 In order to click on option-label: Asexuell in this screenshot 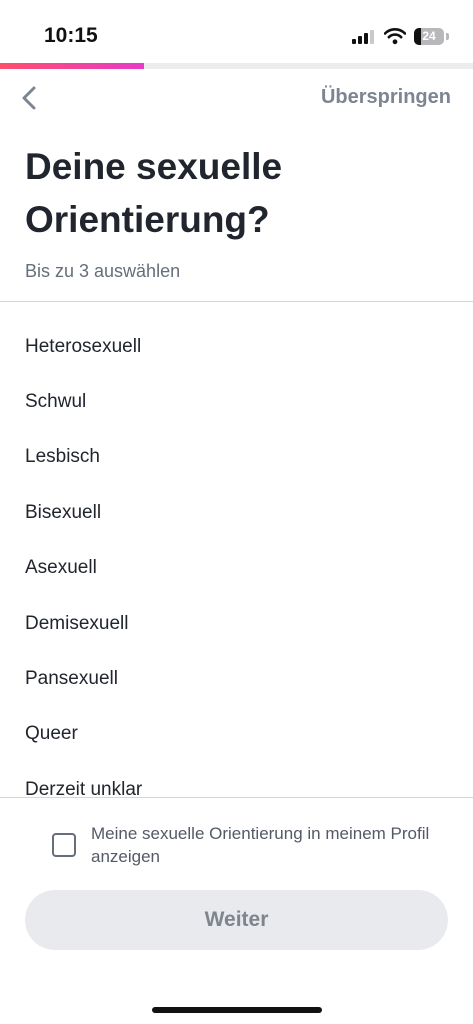, I will do `click(61, 567)`.